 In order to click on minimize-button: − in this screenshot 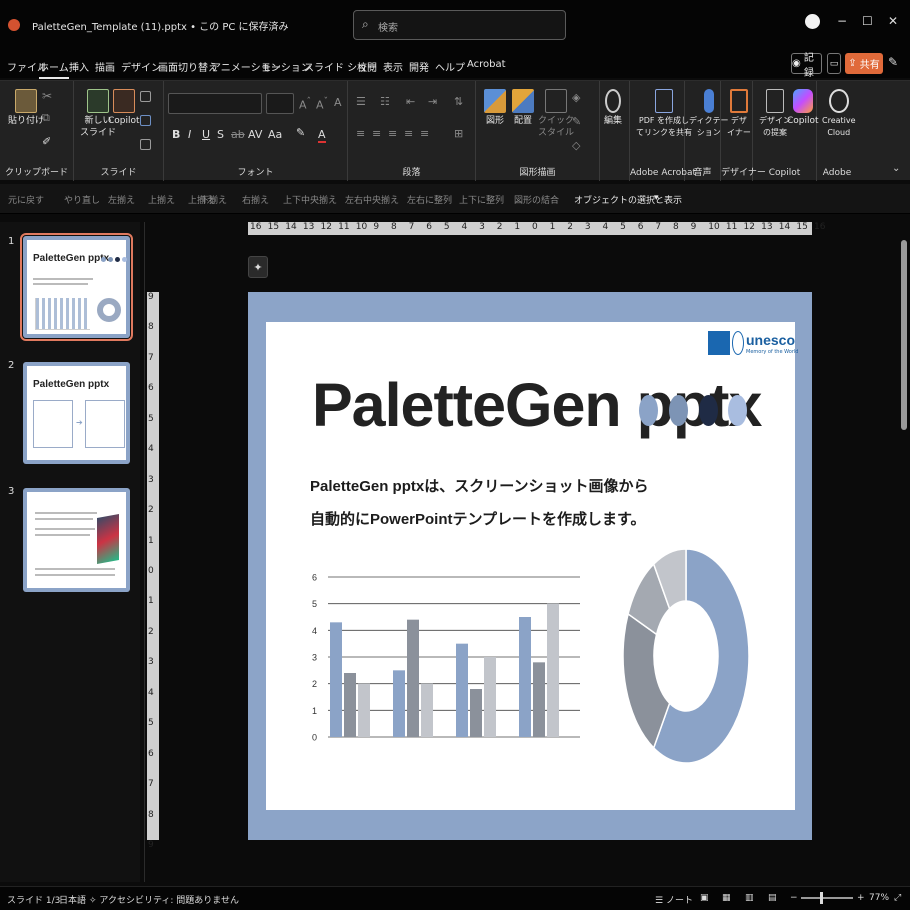, I will do `click(842, 21)`.